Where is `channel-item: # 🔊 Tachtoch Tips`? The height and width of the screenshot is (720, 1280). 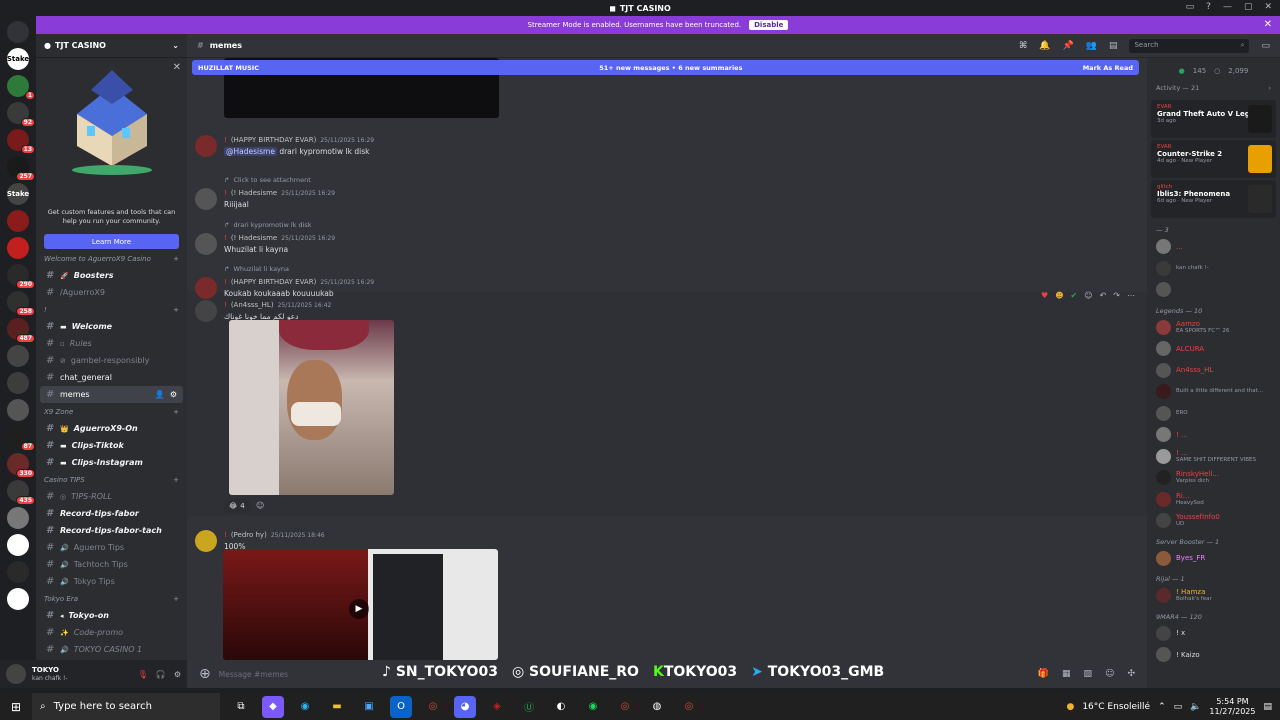
channel-item: # 🔊 Tachtoch Tips is located at coordinates (111, 564).